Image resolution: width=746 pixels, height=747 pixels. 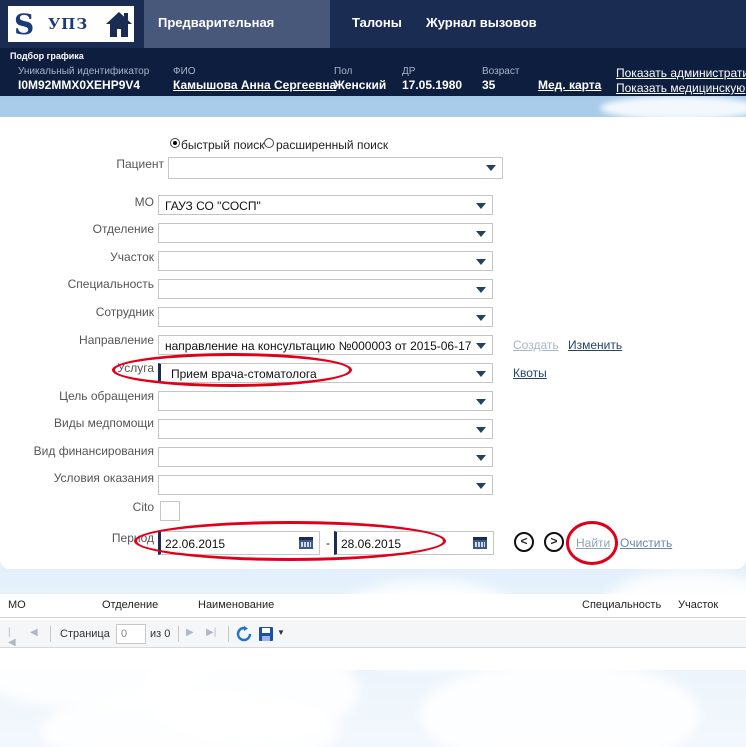 What do you see at coordinates (131, 634) in the screenshot?
I see `page-number-input: 0` at bounding box center [131, 634].